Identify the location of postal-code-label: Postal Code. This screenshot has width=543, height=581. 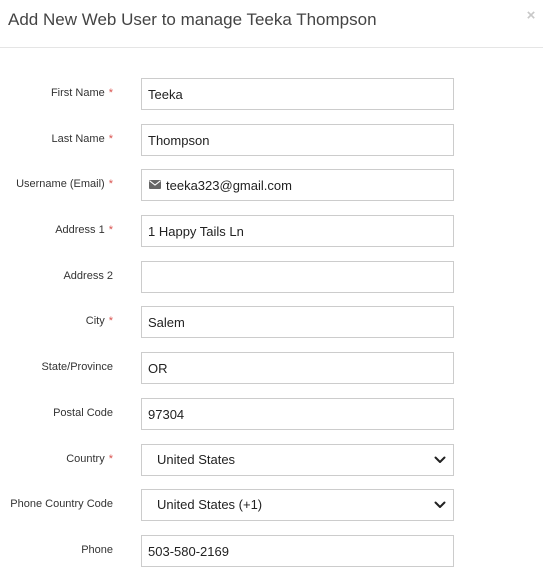
(83, 413).